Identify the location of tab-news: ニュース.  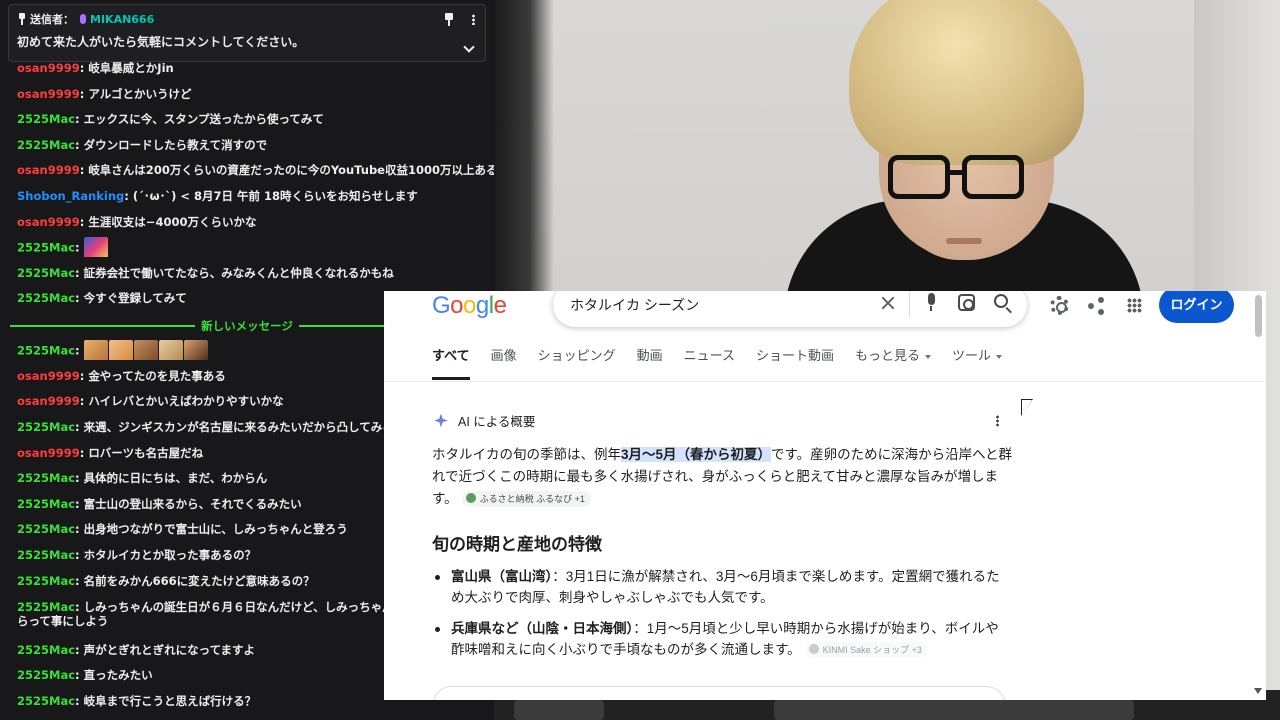
(709, 364).